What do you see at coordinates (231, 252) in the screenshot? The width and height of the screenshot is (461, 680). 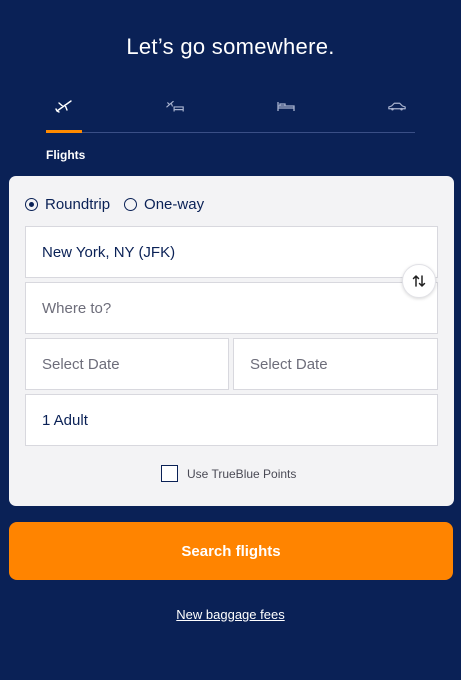 I see `origin-field: New York, NY (JFK)` at bounding box center [231, 252].